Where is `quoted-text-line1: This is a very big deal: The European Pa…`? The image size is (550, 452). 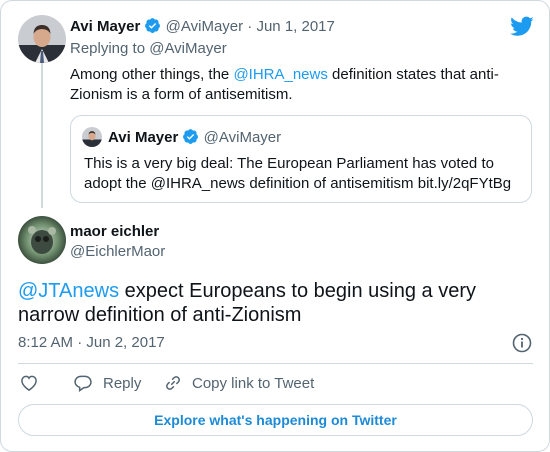
quoted-text-line1: This is a very big deal: The European Pa… is located at coordinates (289, 163).